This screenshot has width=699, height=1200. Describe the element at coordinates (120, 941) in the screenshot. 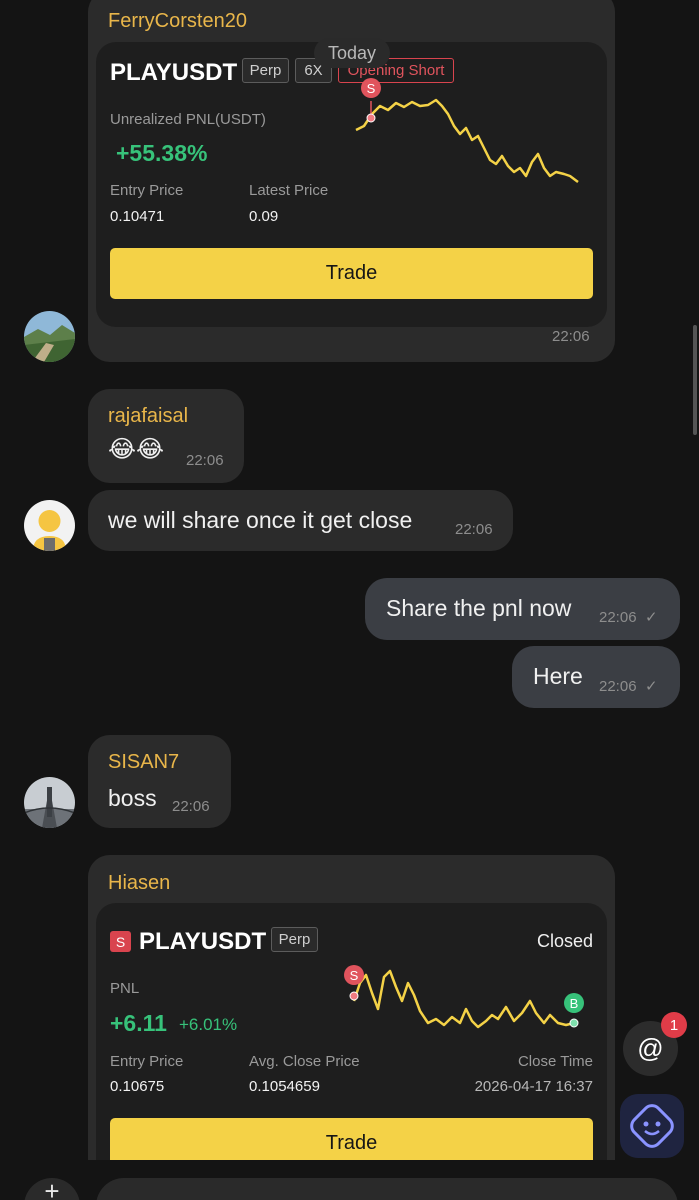

I see `short-side-icon: S` at that location.